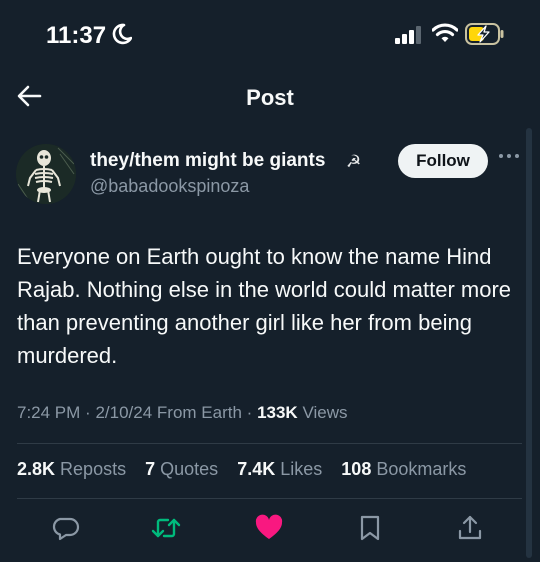 This screenshot has width=540, height=562. What do you see at coordinates (270, 35) in the screenshot?
I see `status-bar: 11:37` at bounding box center [270, 35].